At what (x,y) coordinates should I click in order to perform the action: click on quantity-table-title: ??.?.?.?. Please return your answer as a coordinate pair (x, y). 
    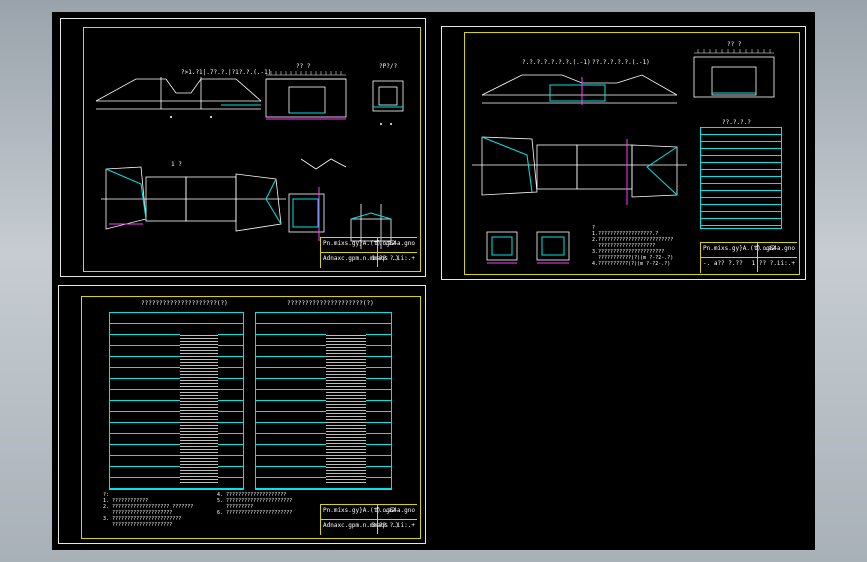
    Looking at the image, I should click on (736, 122).